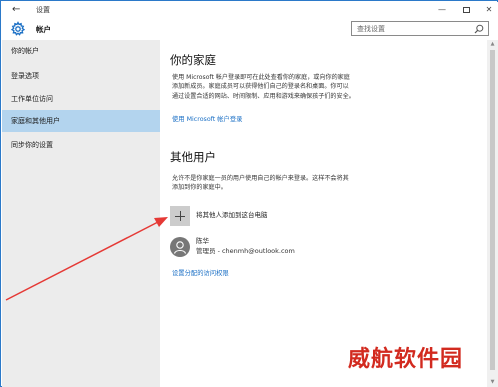  Describe the element at coordinates (263, 96) in the screenshot. I see `family-description-line: 通过设置合适的网站、时间限制、应用和游戏来确保孩子们的安全。` at that location.